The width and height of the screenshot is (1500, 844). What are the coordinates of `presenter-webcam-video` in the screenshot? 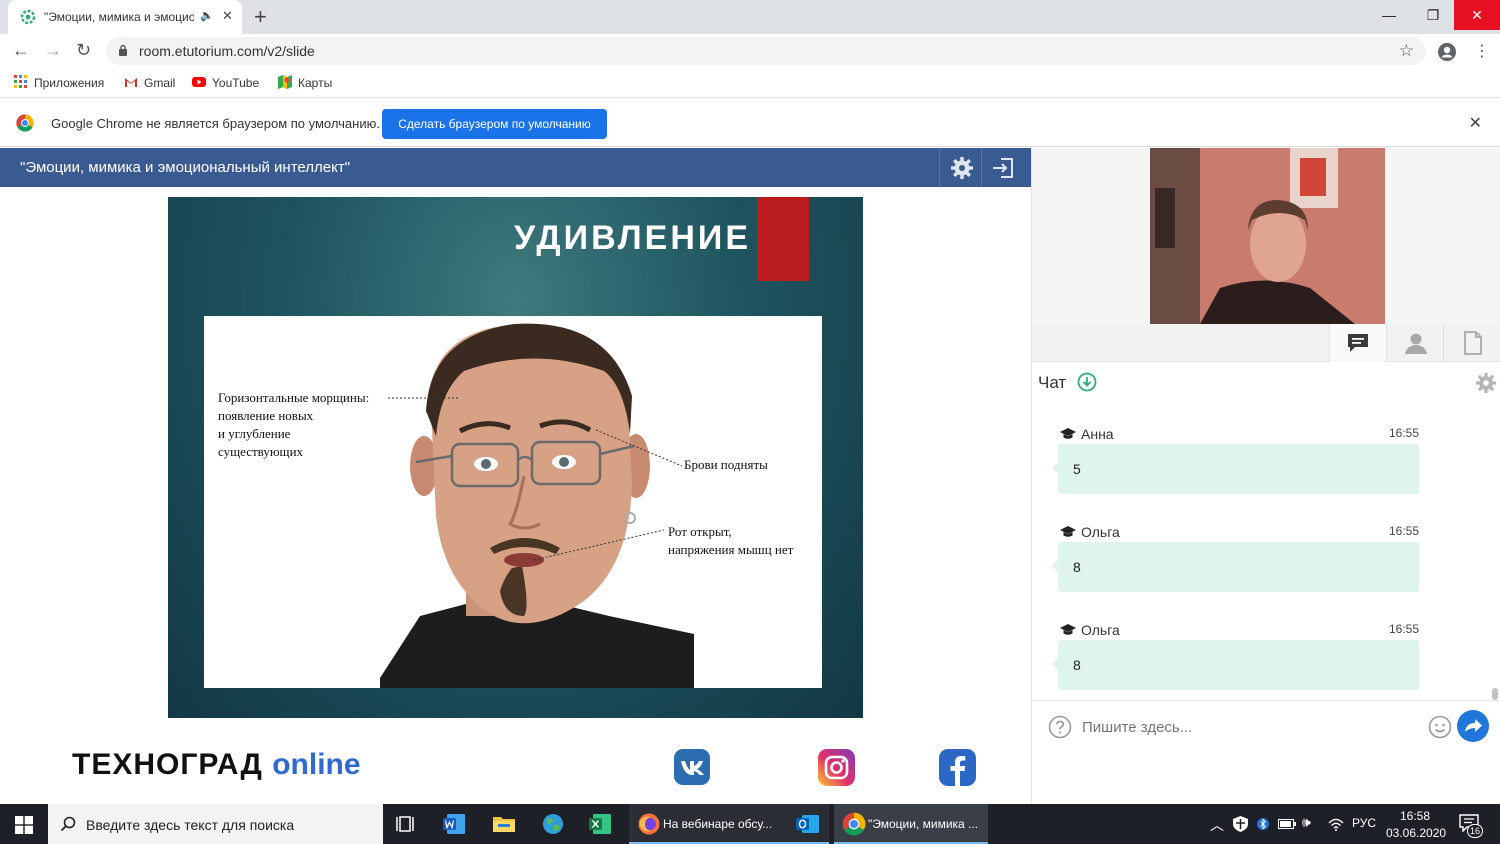 It's located at (1267, 236).